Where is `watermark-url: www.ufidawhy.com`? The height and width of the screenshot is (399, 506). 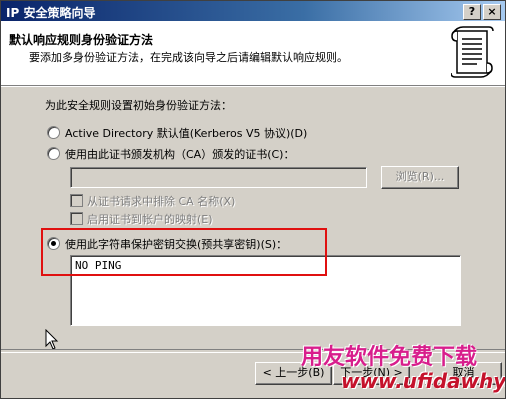 watermark-url: www.ufidawhy.com is located at coordinates (423, 381).